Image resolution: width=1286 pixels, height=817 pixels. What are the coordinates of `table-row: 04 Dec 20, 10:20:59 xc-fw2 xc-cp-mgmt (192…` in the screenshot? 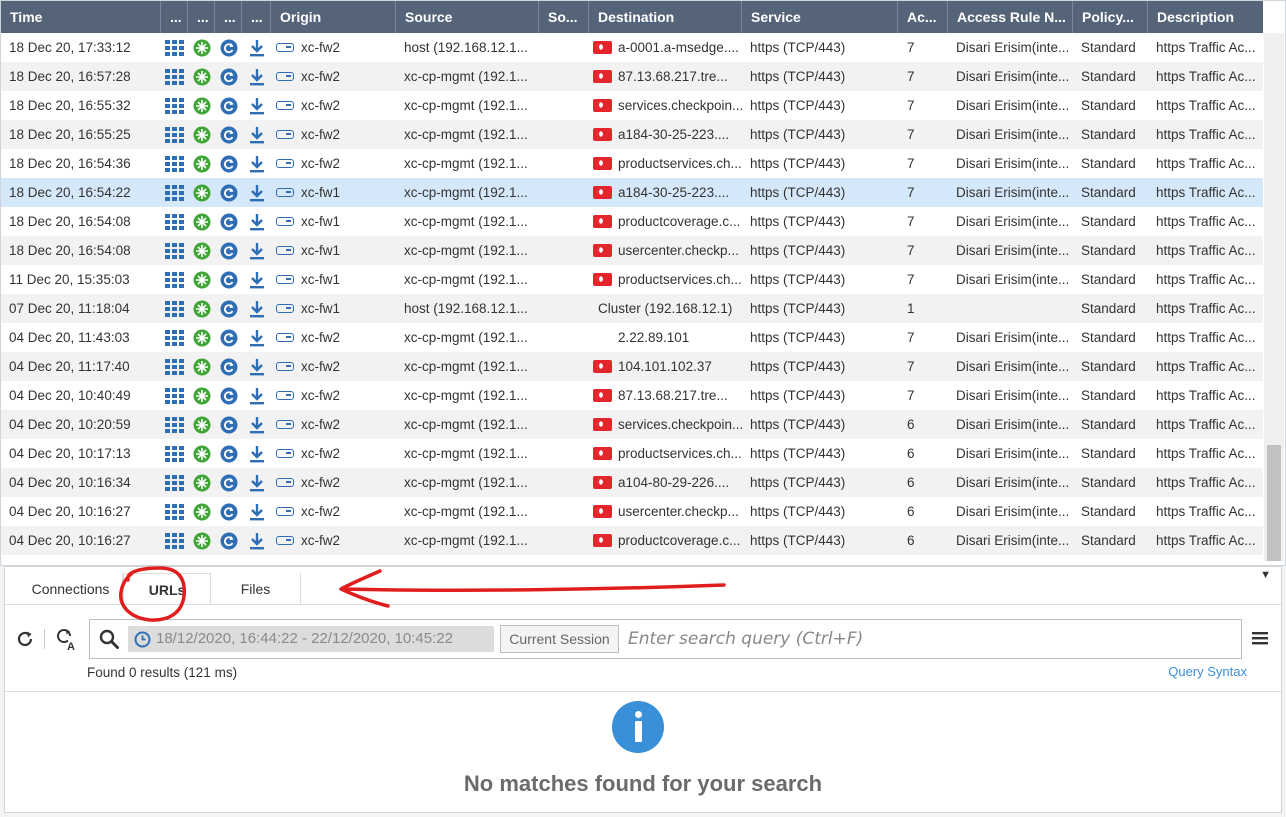 It's located at (632, 424).